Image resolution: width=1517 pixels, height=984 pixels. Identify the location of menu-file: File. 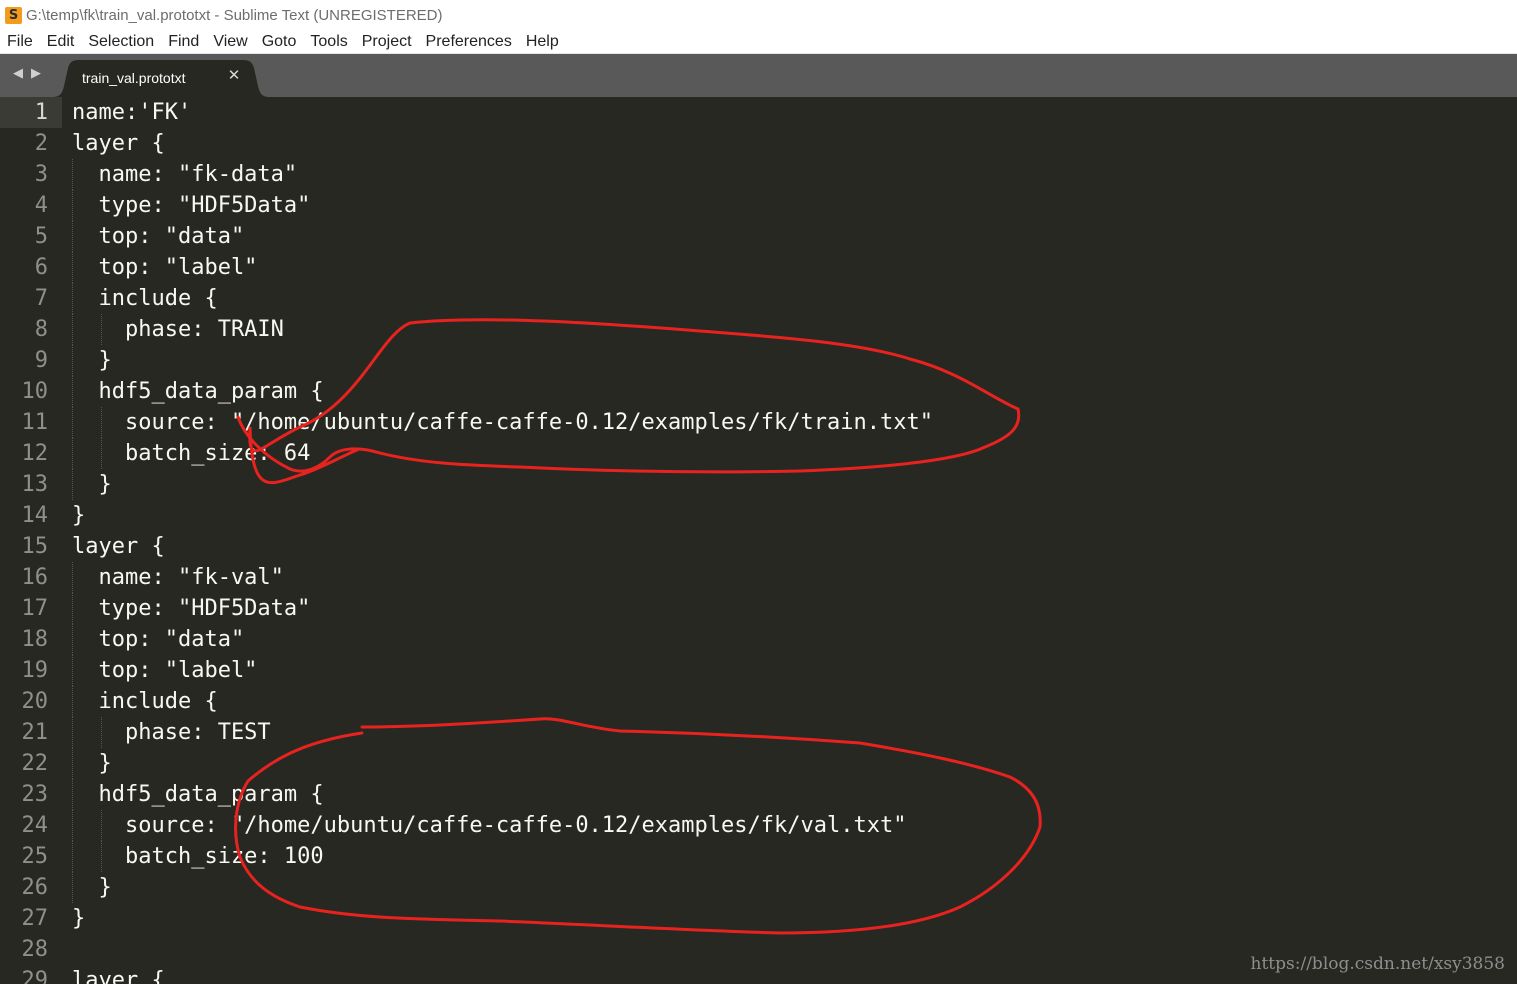
(20, 42).